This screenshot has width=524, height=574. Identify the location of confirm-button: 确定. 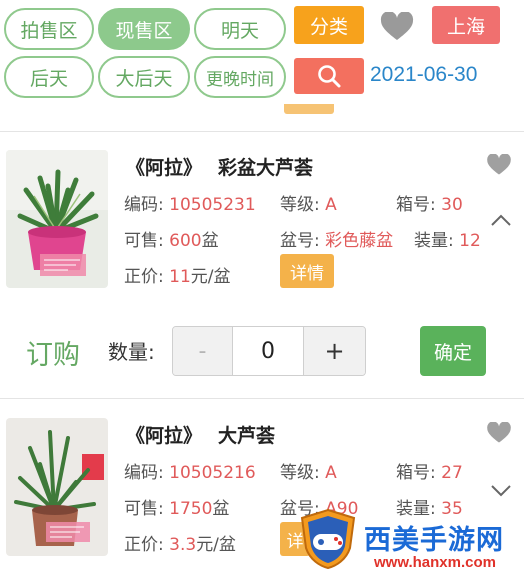
(453, 351).